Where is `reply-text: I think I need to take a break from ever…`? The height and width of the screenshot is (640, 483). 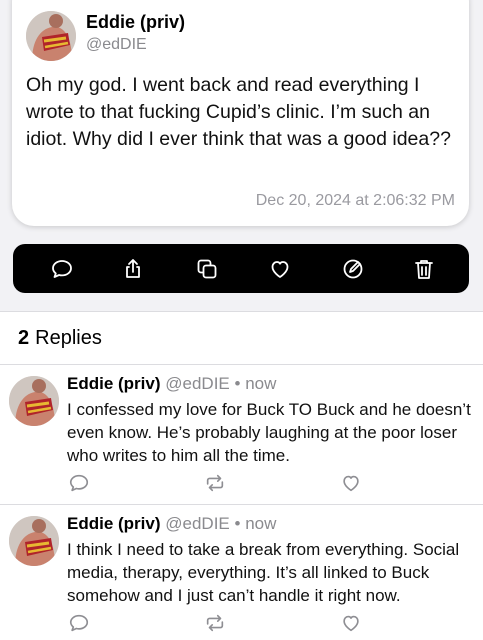 reply-text: I think I need to take a break from ever… is located at coordinates (263, 572).